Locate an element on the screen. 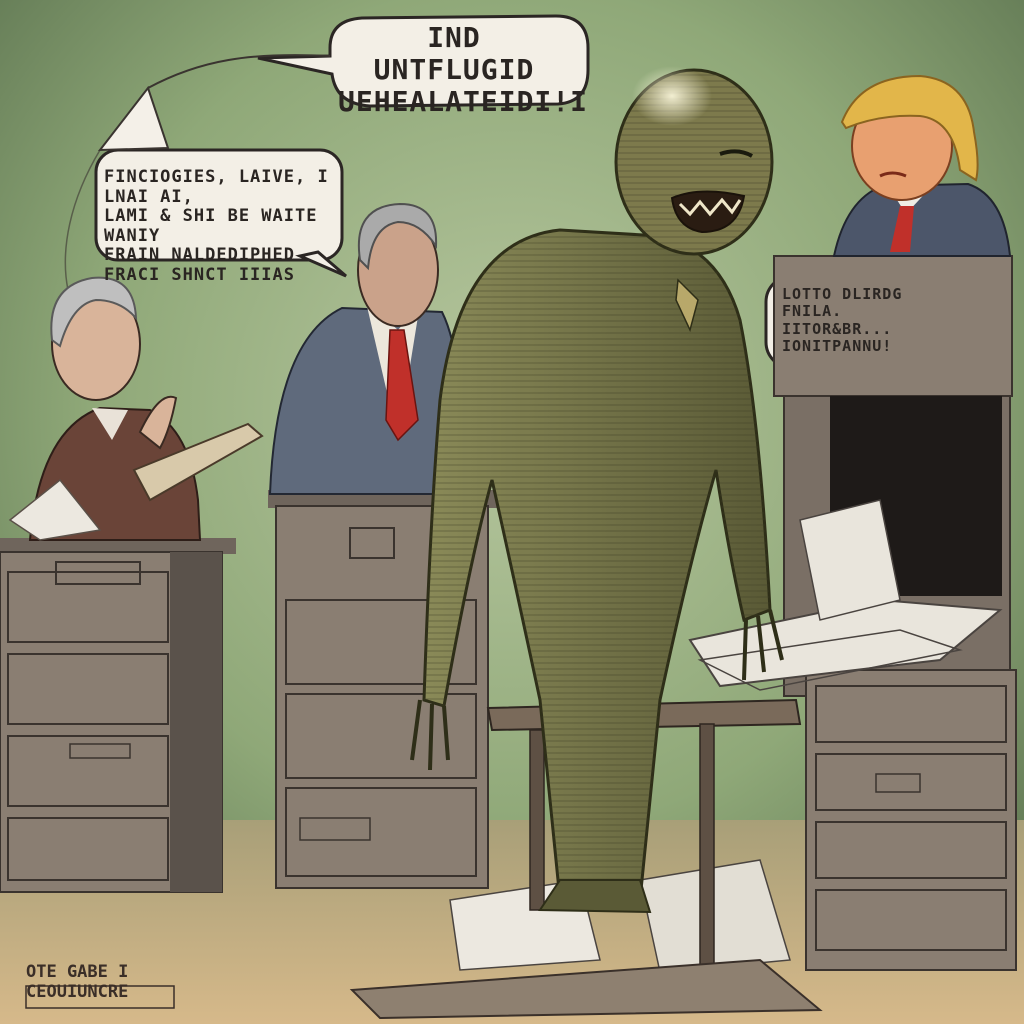  left-file-cabinet is located at coordinates (118, 715).